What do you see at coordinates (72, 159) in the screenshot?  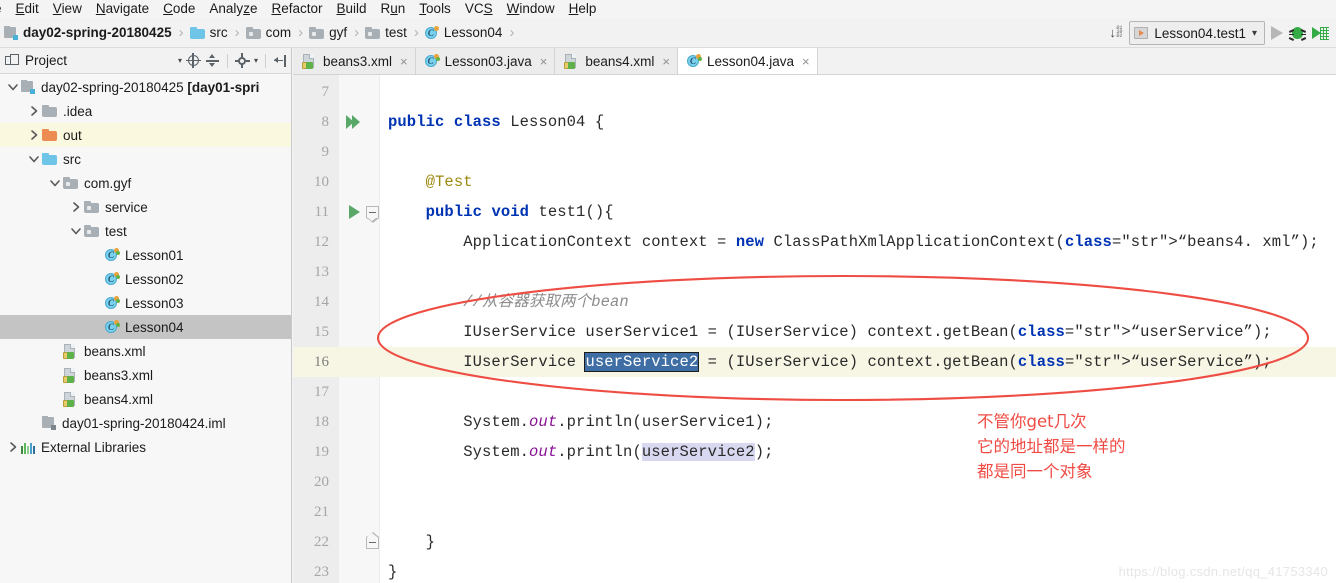 I see `tree-item-label: src` at bounding box center [72, 159].